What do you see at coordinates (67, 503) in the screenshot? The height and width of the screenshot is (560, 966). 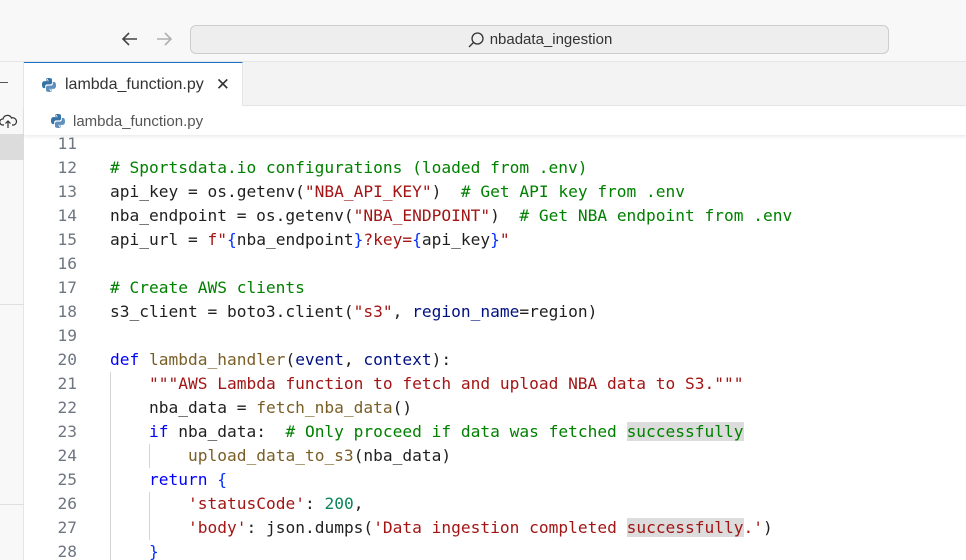 I see `line-number: 26` at bounding box center [67, 503].